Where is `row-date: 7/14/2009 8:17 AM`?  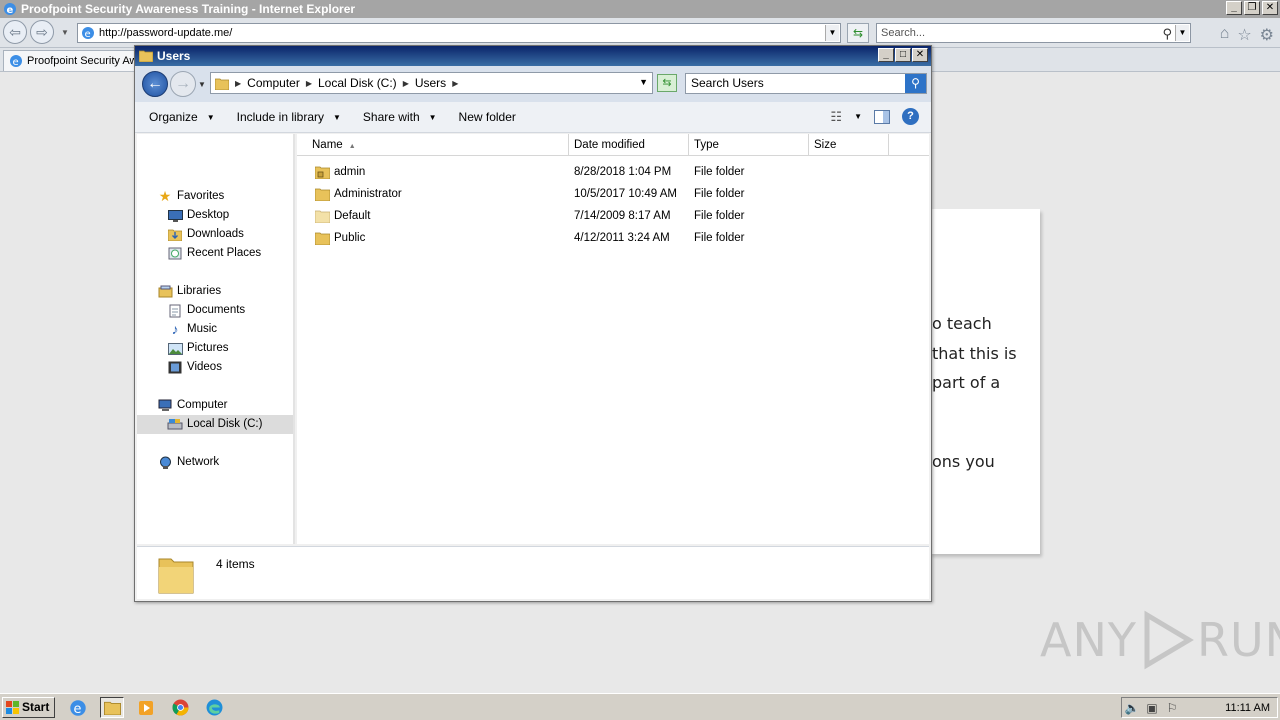 row-date: 7/14/2009 8:17 AM is located at coordinates (622, 216).